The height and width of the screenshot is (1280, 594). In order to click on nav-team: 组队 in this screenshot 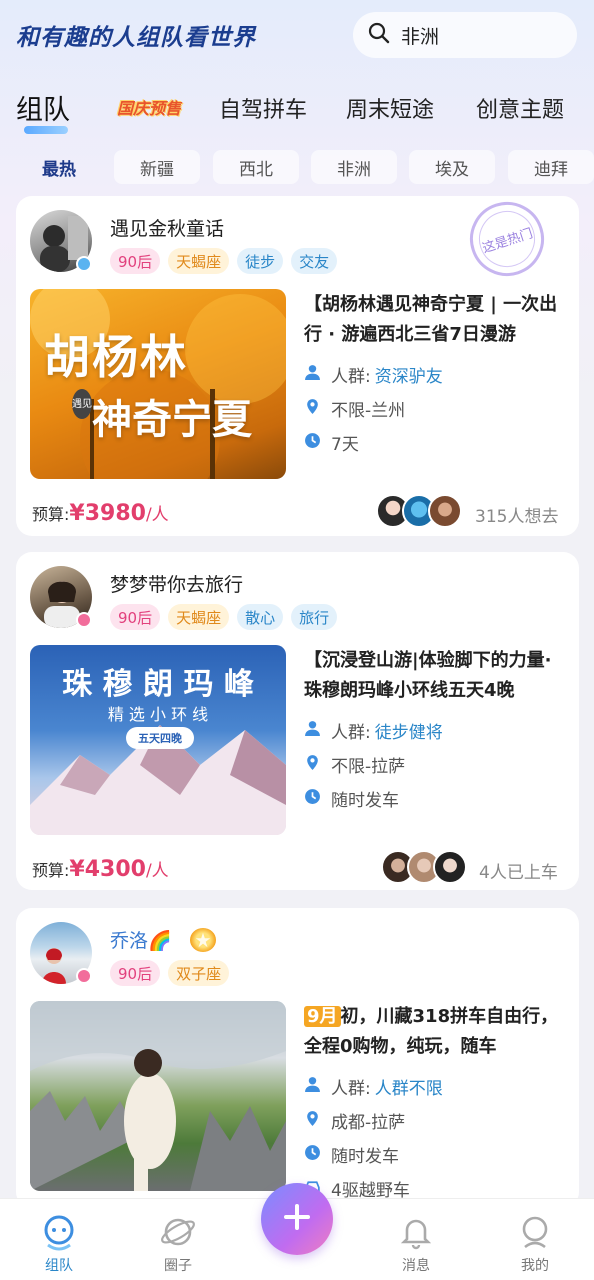, I will do `click(59, 1244)`.